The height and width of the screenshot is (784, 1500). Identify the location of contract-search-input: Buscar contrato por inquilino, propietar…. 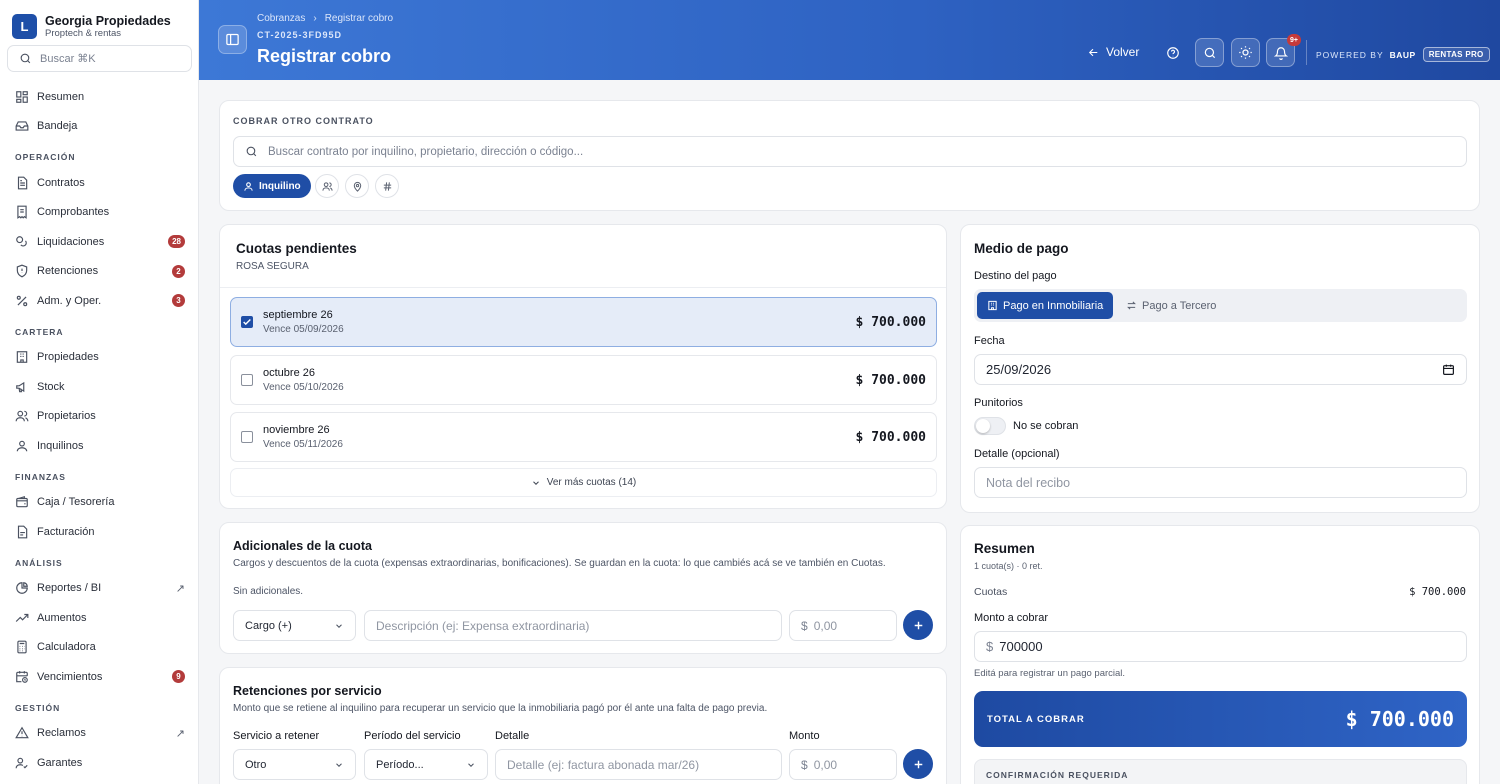
(850, 151).